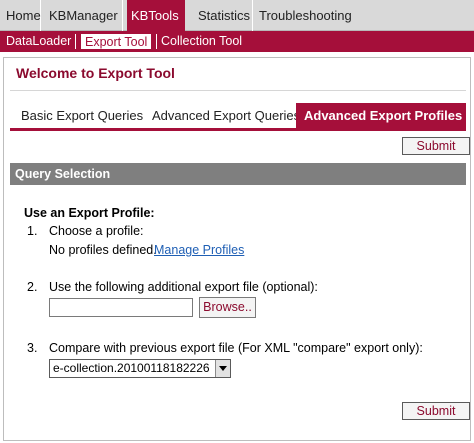 This screenshot has height=443, width=474. What do you see at coordinates (199, 250) in the screenshot?
I see `manage-profiles-link: Manage Profiles` at bounding box center [199, 250].